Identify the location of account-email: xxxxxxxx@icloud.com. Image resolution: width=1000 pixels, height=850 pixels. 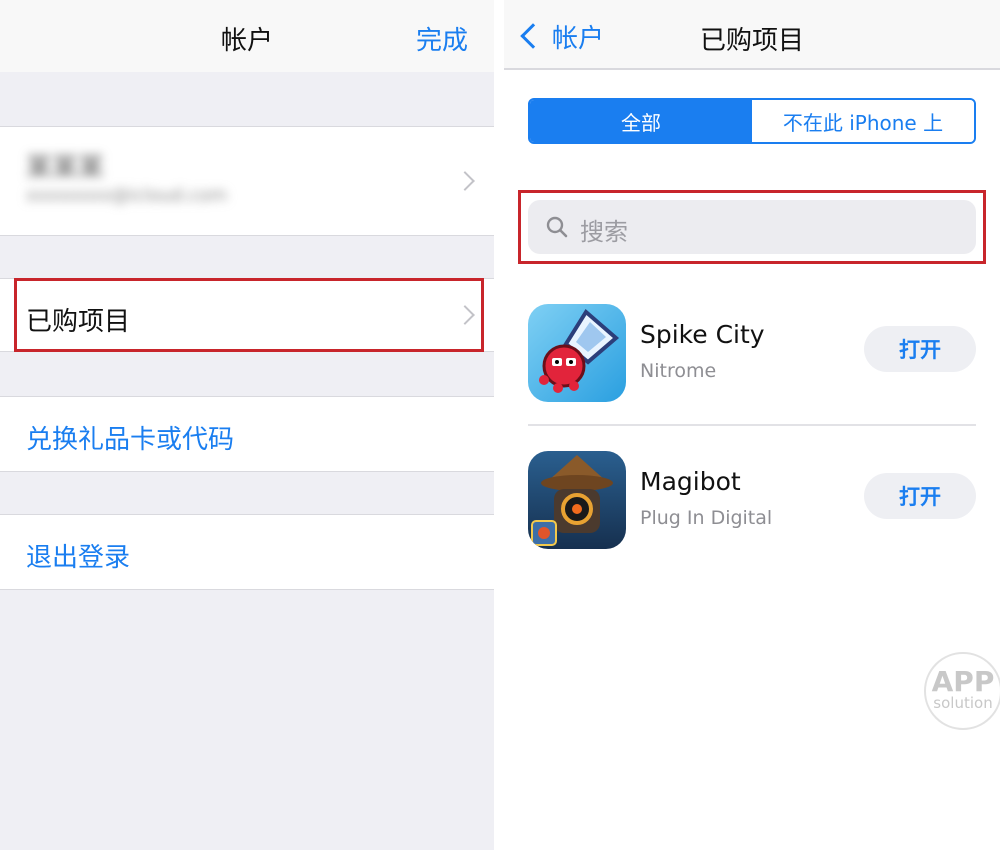
(127, 195).